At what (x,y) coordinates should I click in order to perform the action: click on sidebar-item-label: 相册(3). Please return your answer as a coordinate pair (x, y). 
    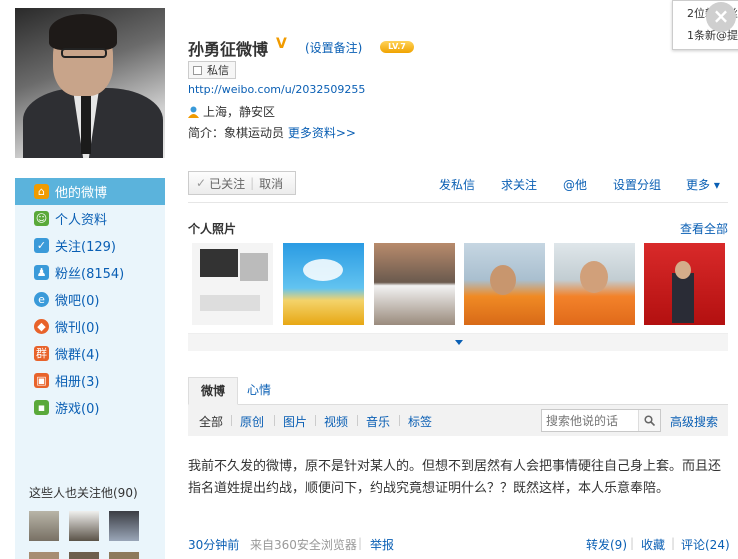
    Looking at the image, I should click on (77, 382).